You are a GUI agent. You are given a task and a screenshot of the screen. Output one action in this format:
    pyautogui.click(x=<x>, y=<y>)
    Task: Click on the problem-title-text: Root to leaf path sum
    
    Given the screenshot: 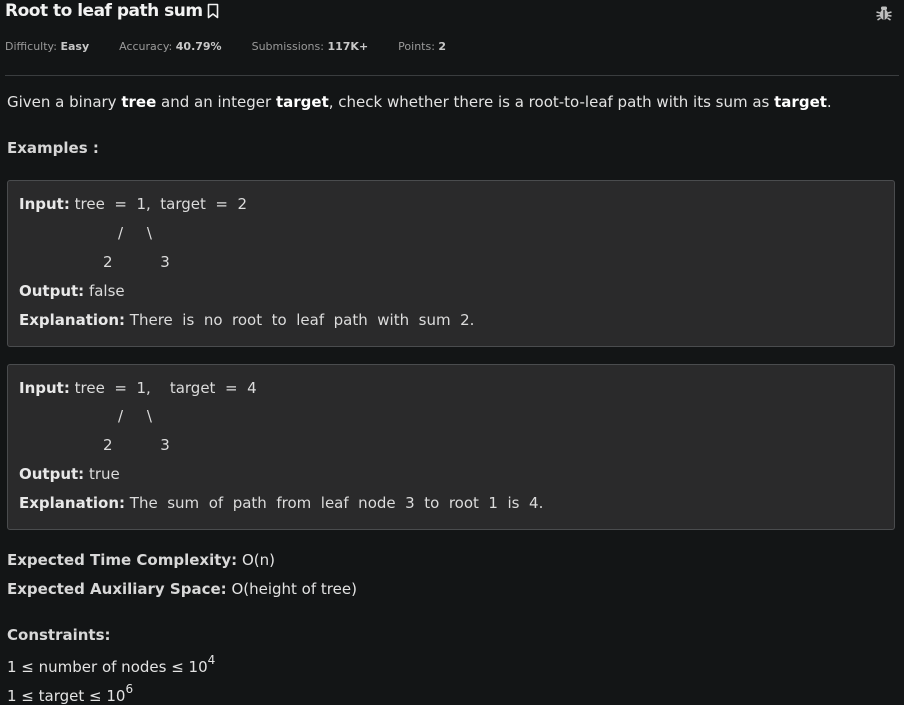 What is the action you would take?
    pyautogui.click(x=104, y=11)
    